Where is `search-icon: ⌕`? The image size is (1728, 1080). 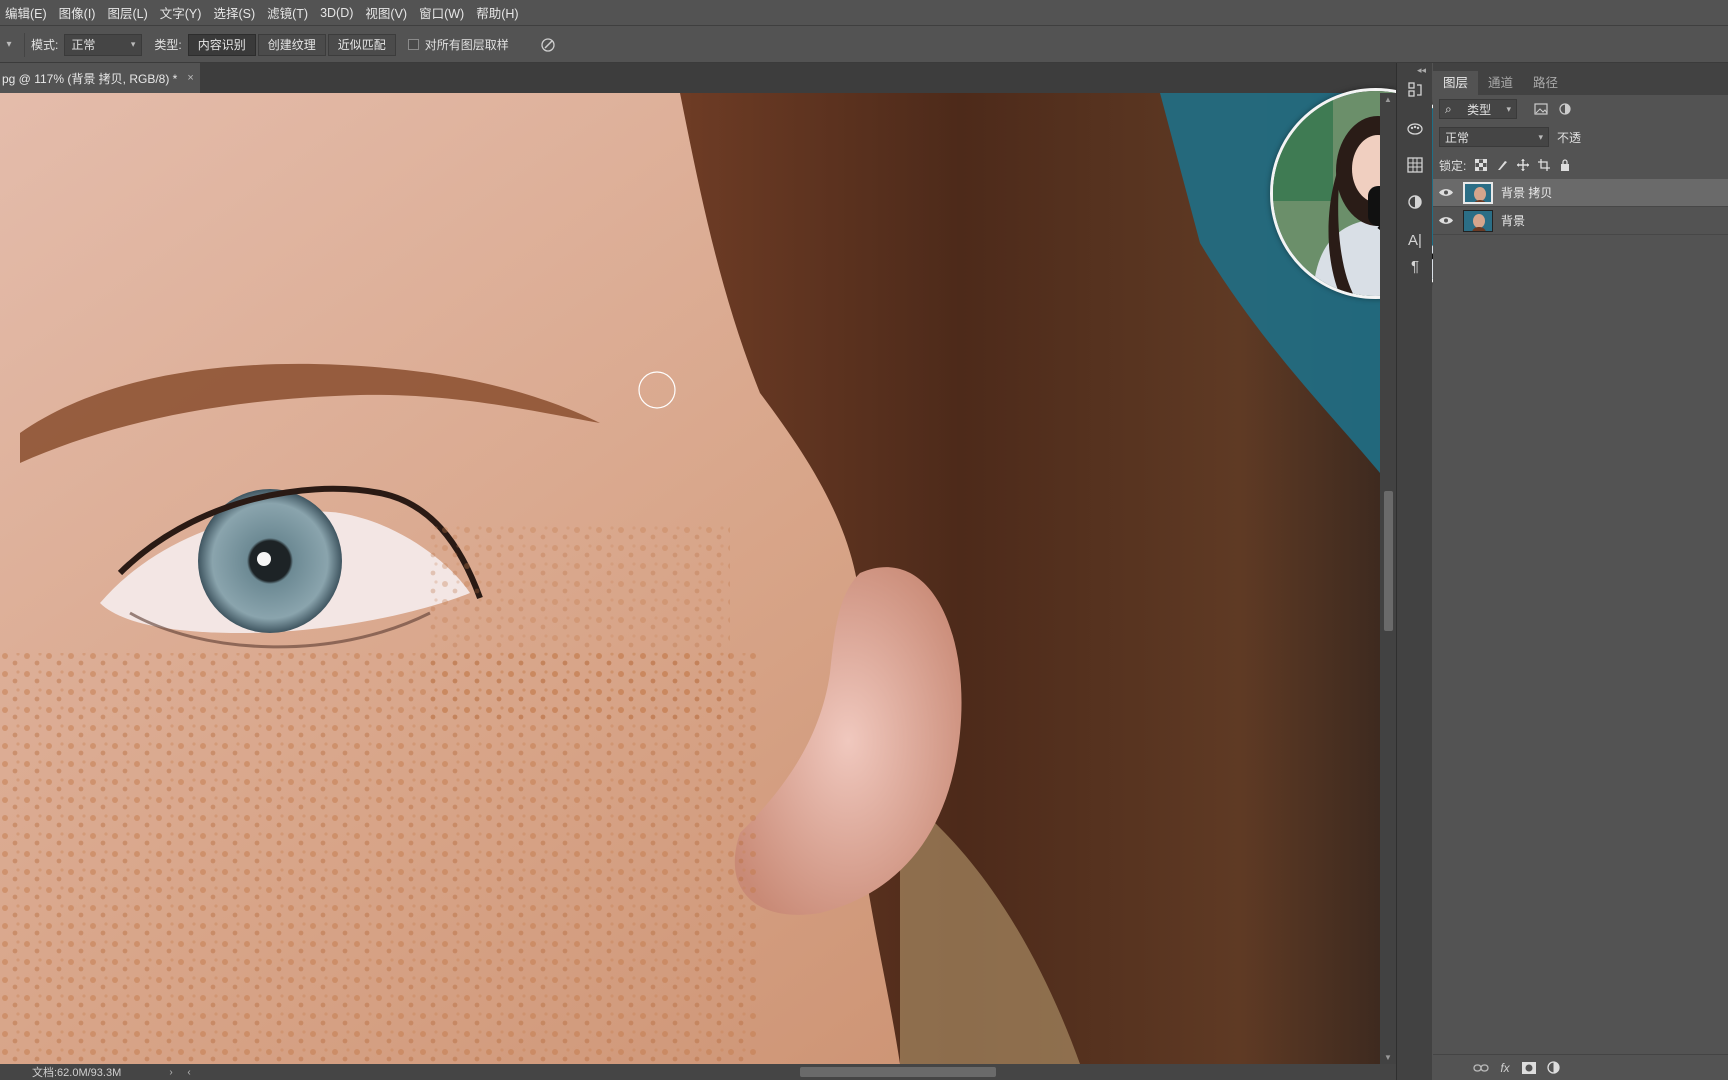
search-icon: ⌕ is located at coordinates (1448, 108).